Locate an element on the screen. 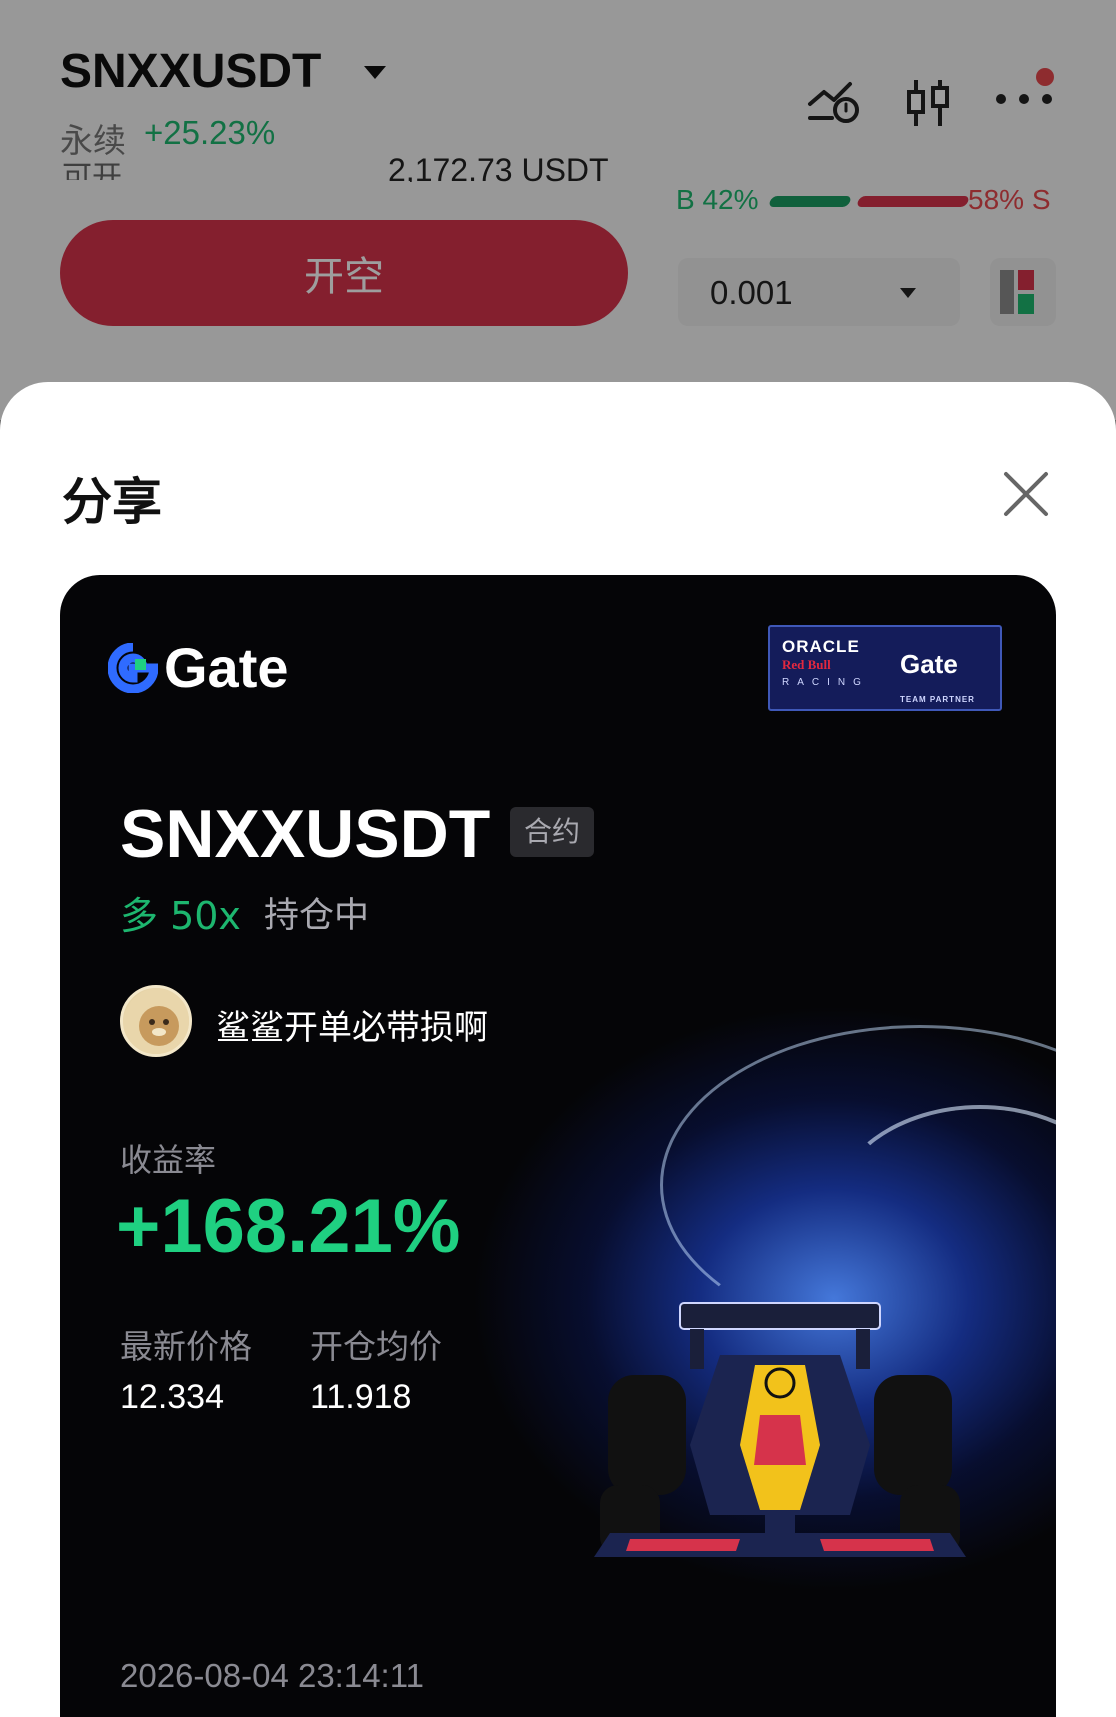 The image size is (1116, 1717). sell-ratio-bar is located at coordinates (913, 201).